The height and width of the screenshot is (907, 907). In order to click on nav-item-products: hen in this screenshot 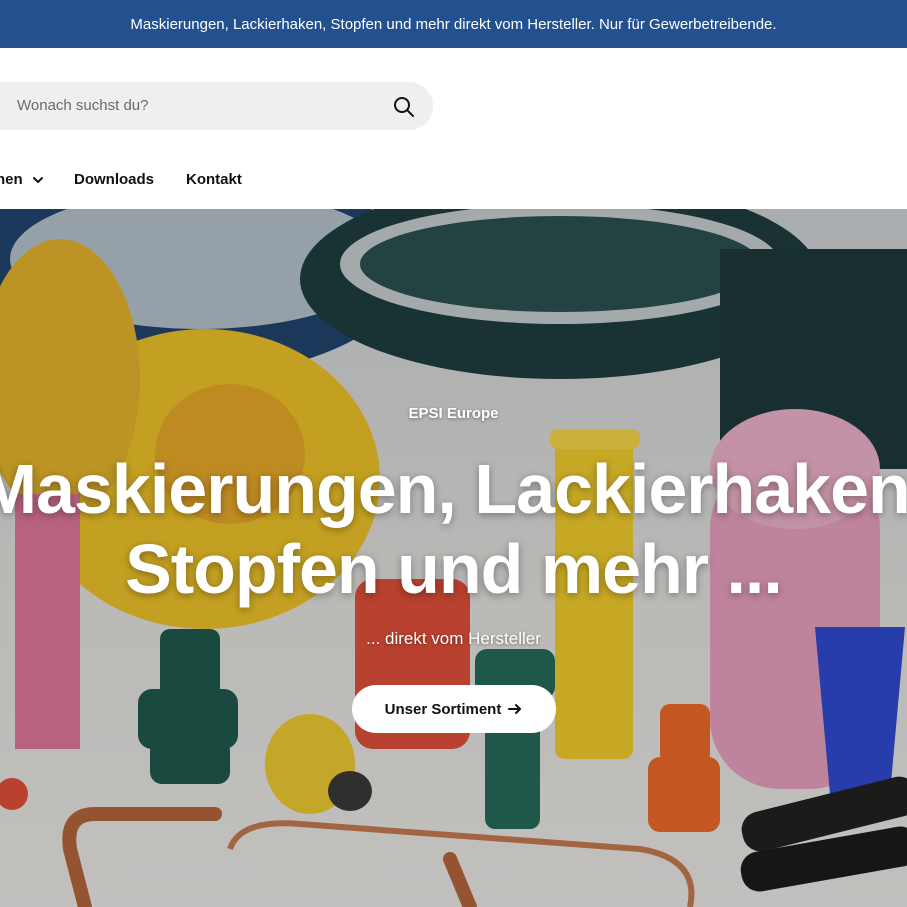, I will do `click(22, 180)`.